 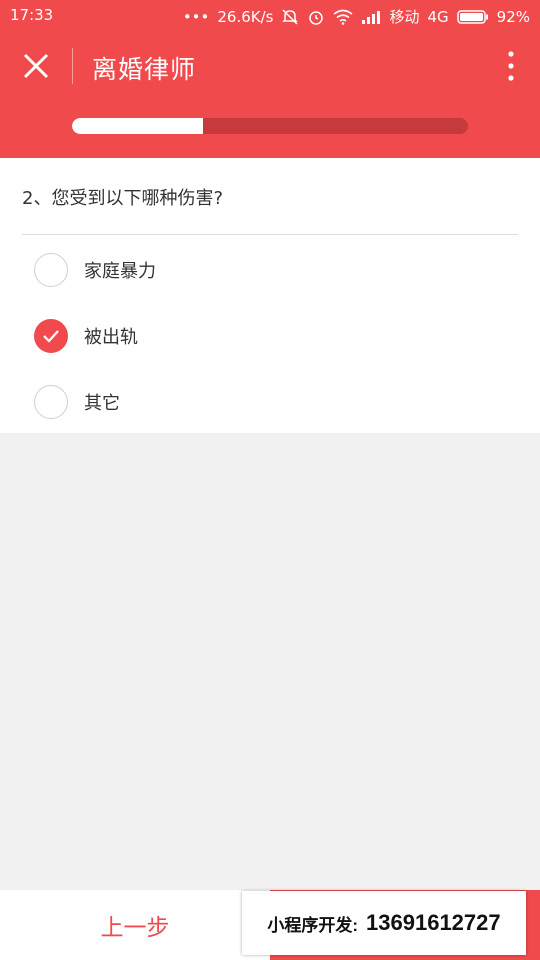 I want to click on radio-button-checked, so click(x=51, y=336).